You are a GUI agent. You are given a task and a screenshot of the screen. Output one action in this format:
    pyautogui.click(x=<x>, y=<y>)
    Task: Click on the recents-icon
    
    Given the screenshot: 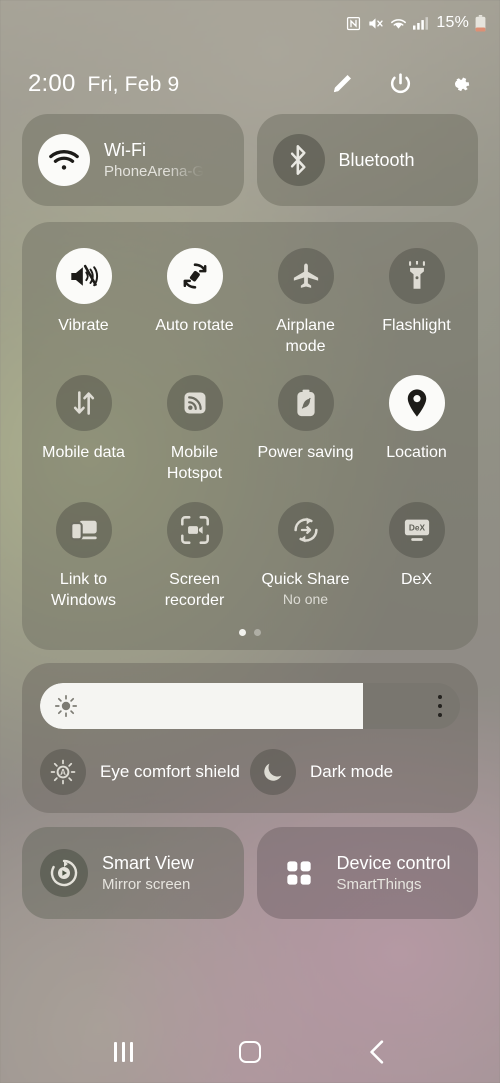 What is the action you would take?
    pyautogui.click(x=123, y=1052)
    